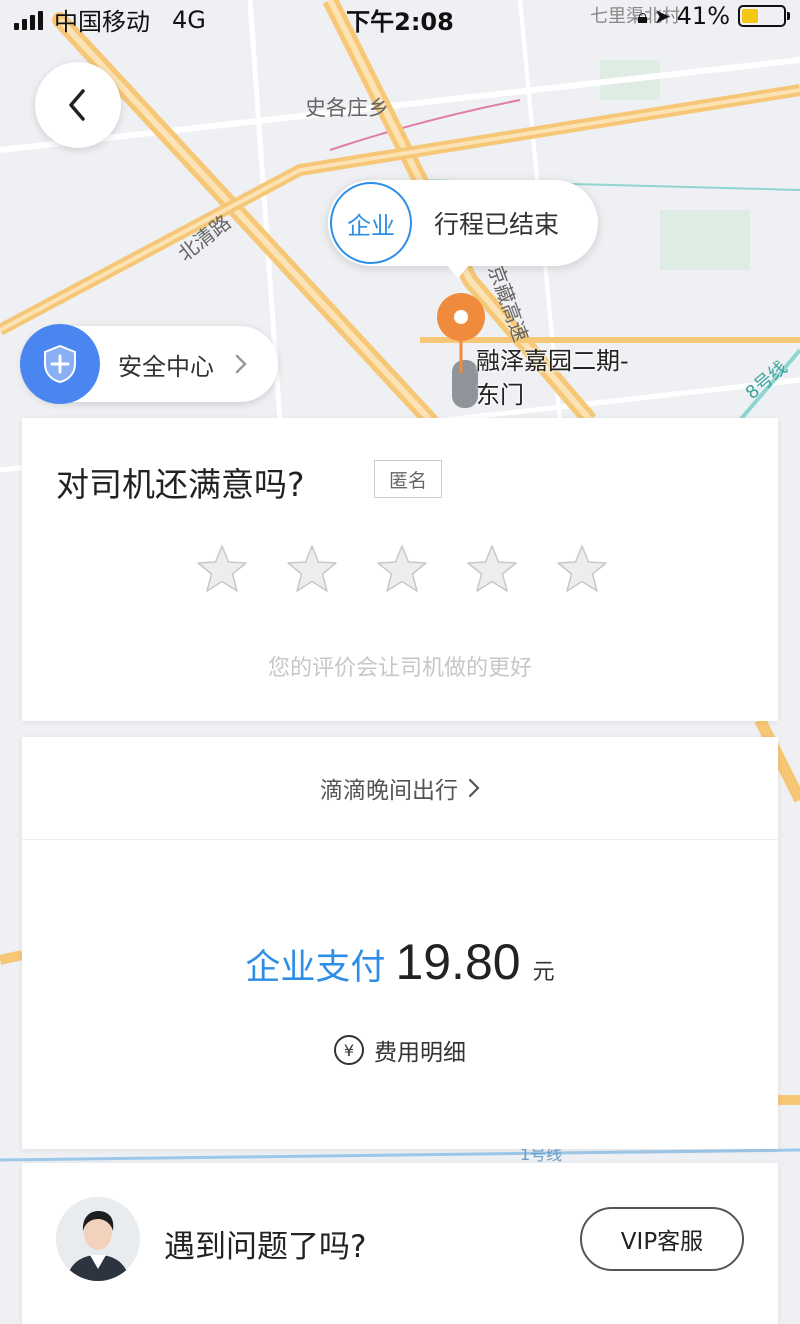  What do you see at coordinates (552, 361) in the screenshot?
I see `destination-name-line1: 融泽嘉园二期-` at bounding box center [552, 361].